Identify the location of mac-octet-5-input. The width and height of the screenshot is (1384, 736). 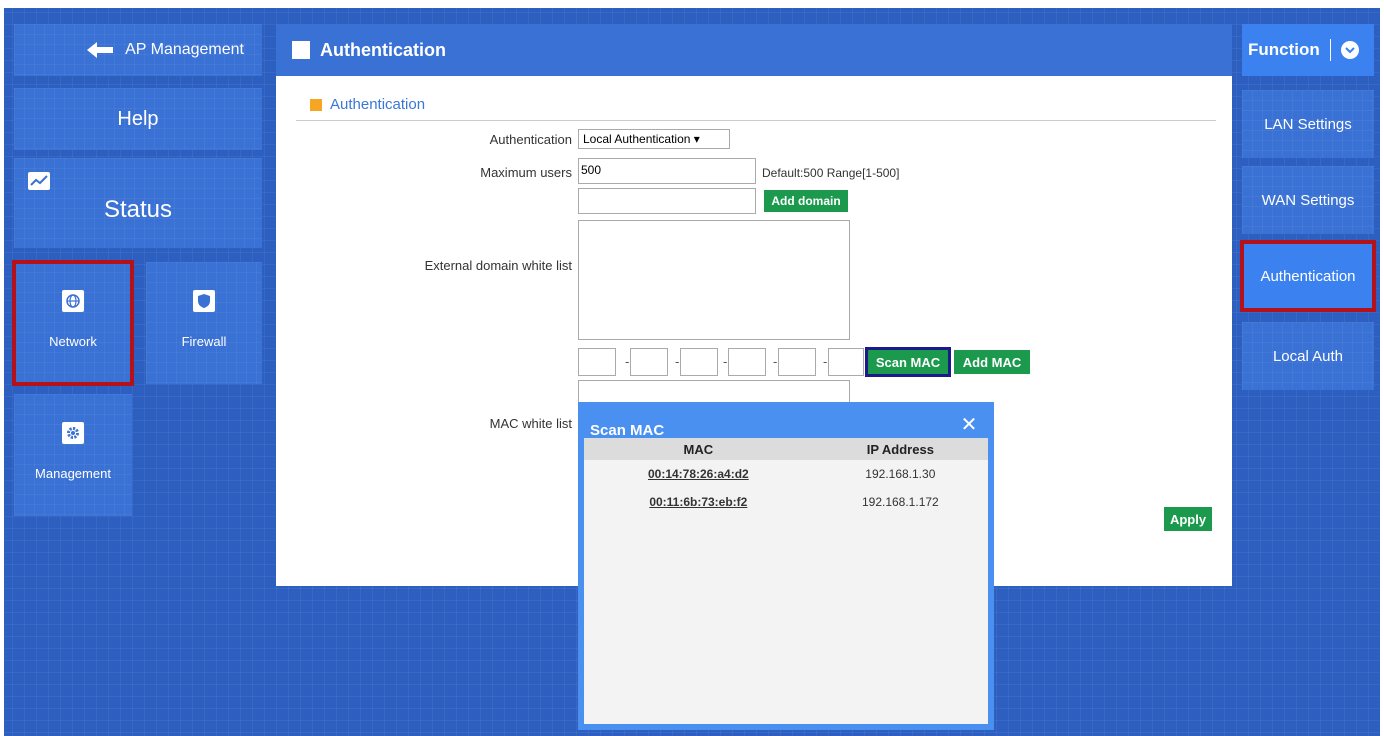
(797, 362).